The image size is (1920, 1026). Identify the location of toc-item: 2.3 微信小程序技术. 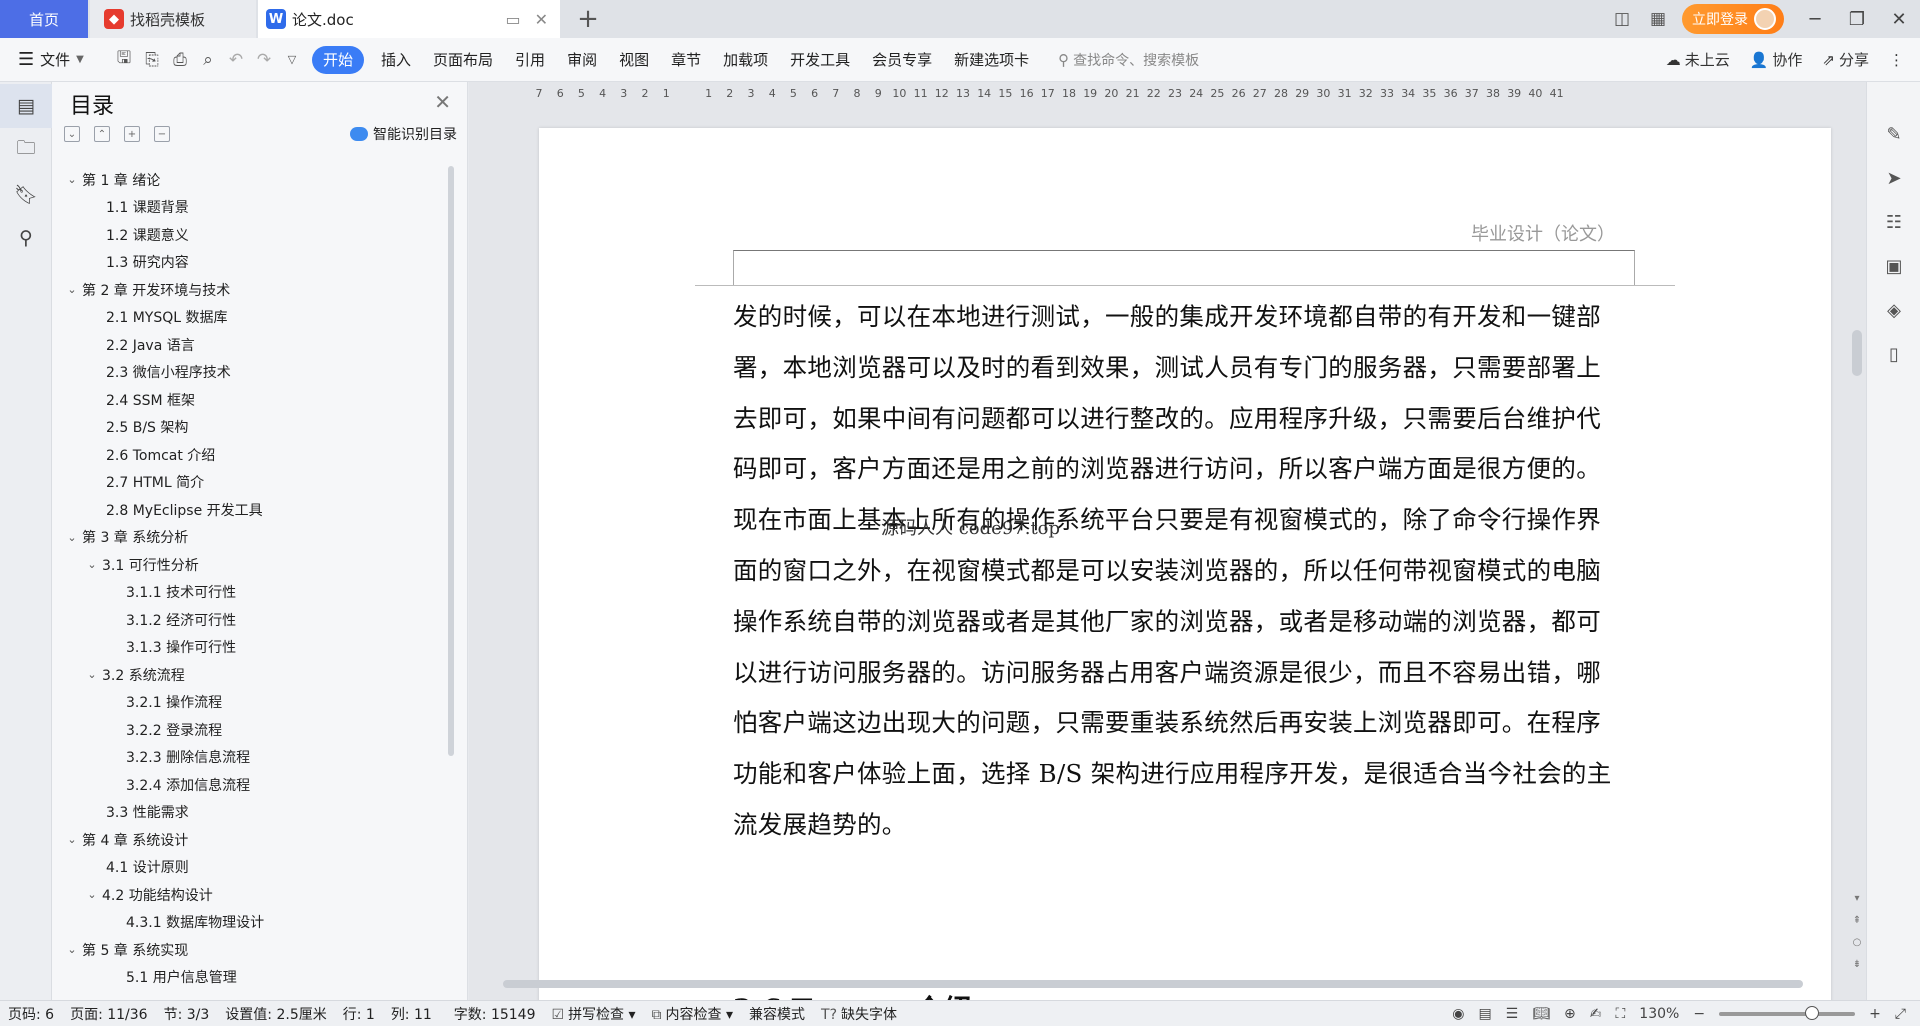
(254, 373).